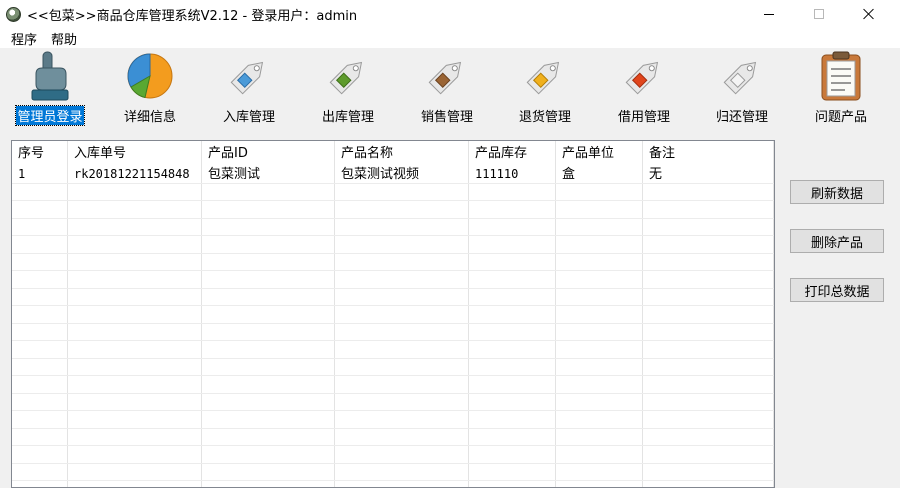 The height and width of the screenshot is (488, 900). Describe the element at coordinates (512, 153) in the screenshot. I see `column-header: 产品库存` at that location.